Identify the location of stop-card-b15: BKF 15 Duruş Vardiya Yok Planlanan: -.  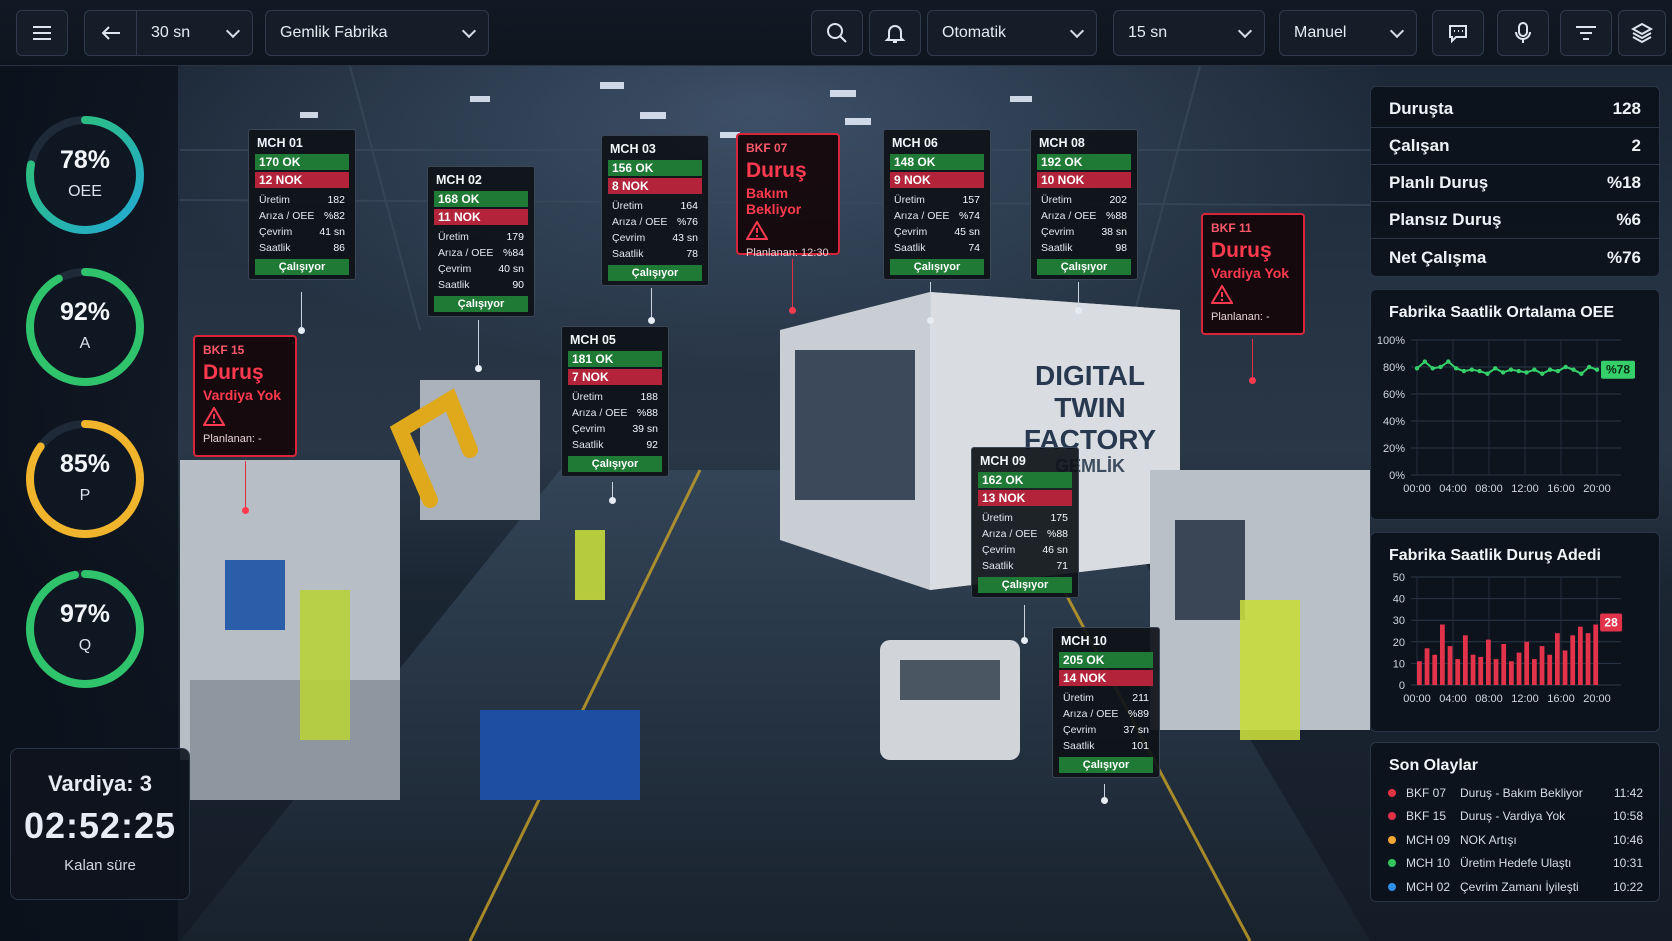
(245, 396).